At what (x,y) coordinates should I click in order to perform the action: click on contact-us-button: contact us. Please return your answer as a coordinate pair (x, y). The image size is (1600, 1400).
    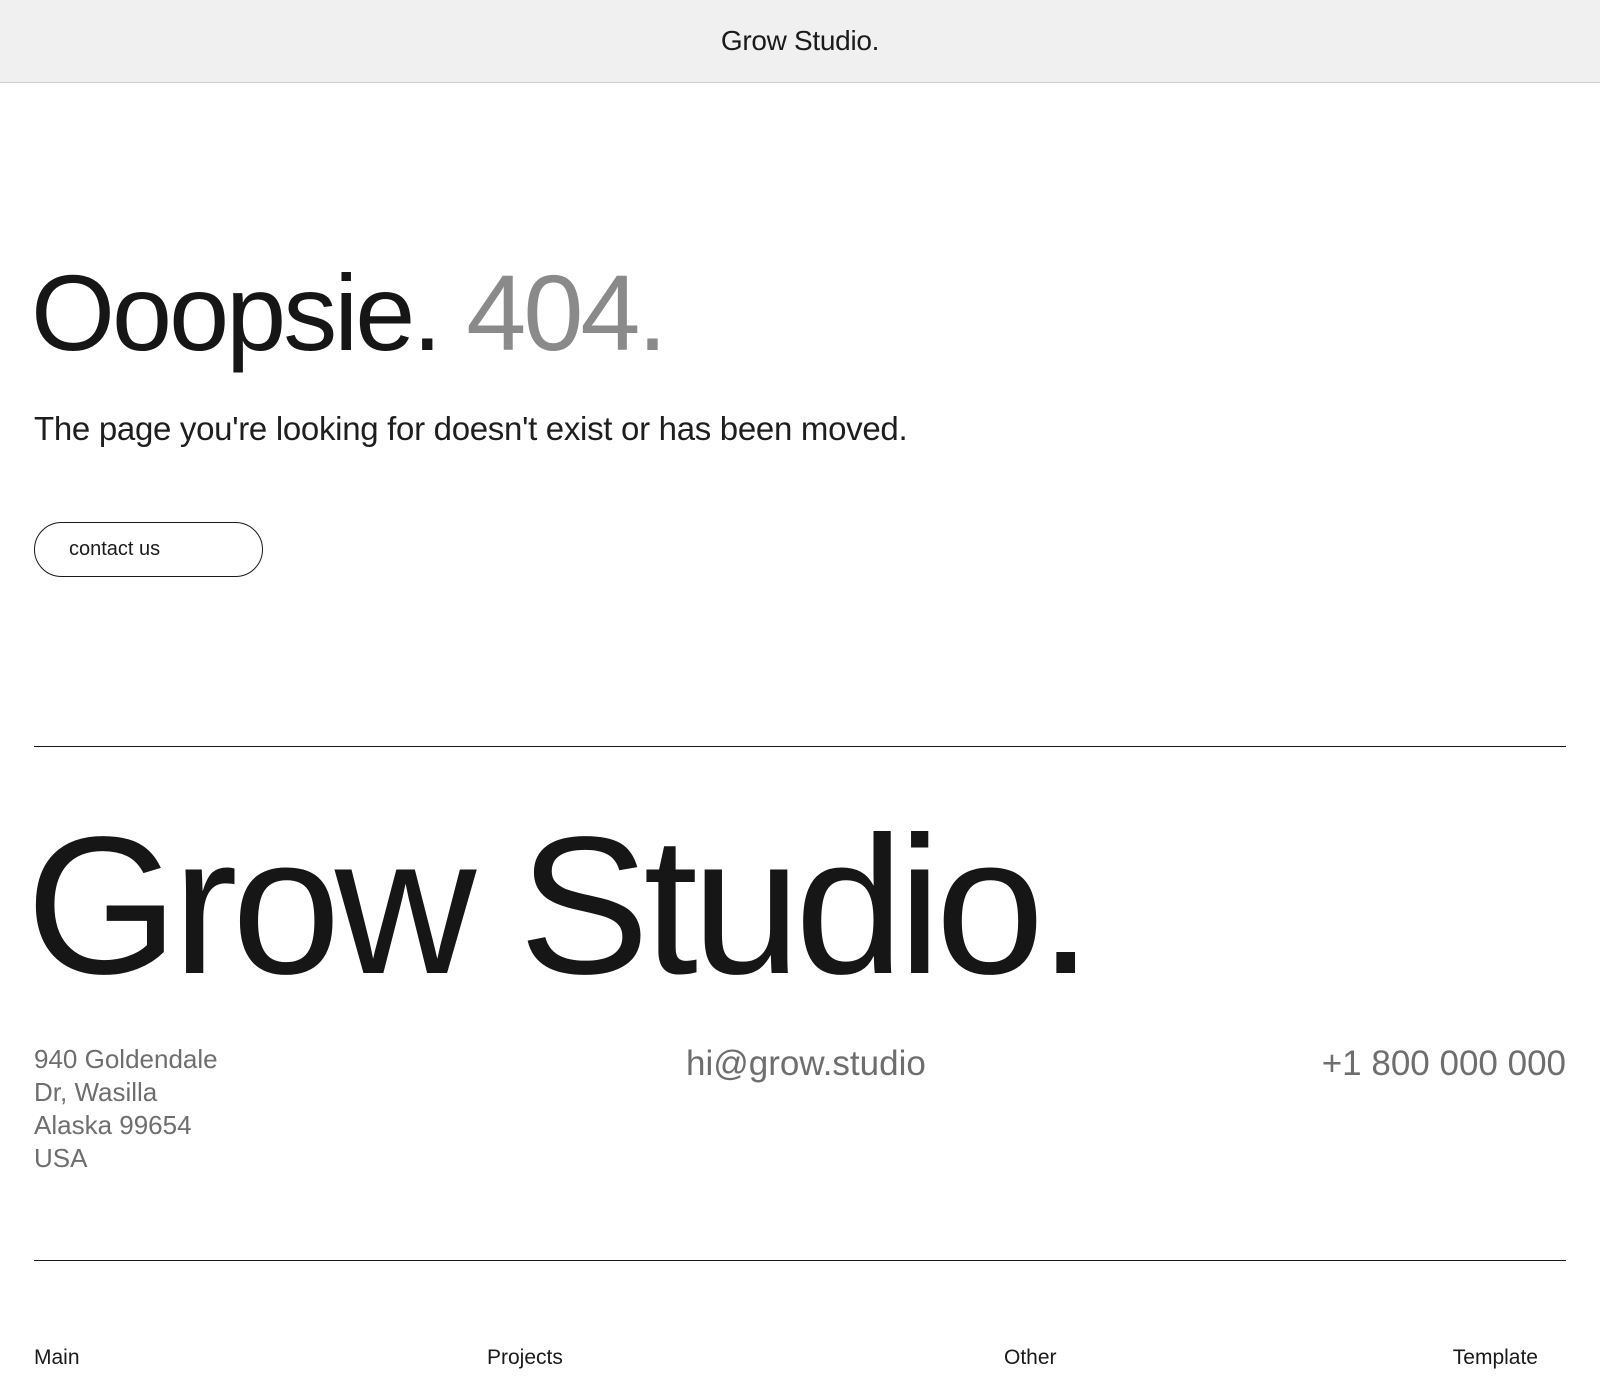
    Looking at the image, I should click on (148, 549).